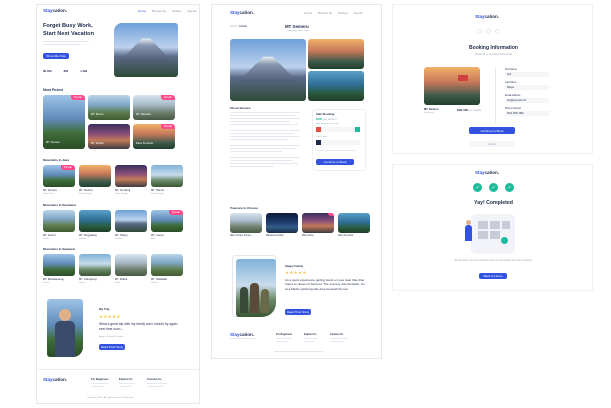 This screenshot has width=611, height=408. Describe the element at coordinates (154, 136) in the screenshot. I see `most-picked-card: Popular Ranu Kumbolo` at that location.